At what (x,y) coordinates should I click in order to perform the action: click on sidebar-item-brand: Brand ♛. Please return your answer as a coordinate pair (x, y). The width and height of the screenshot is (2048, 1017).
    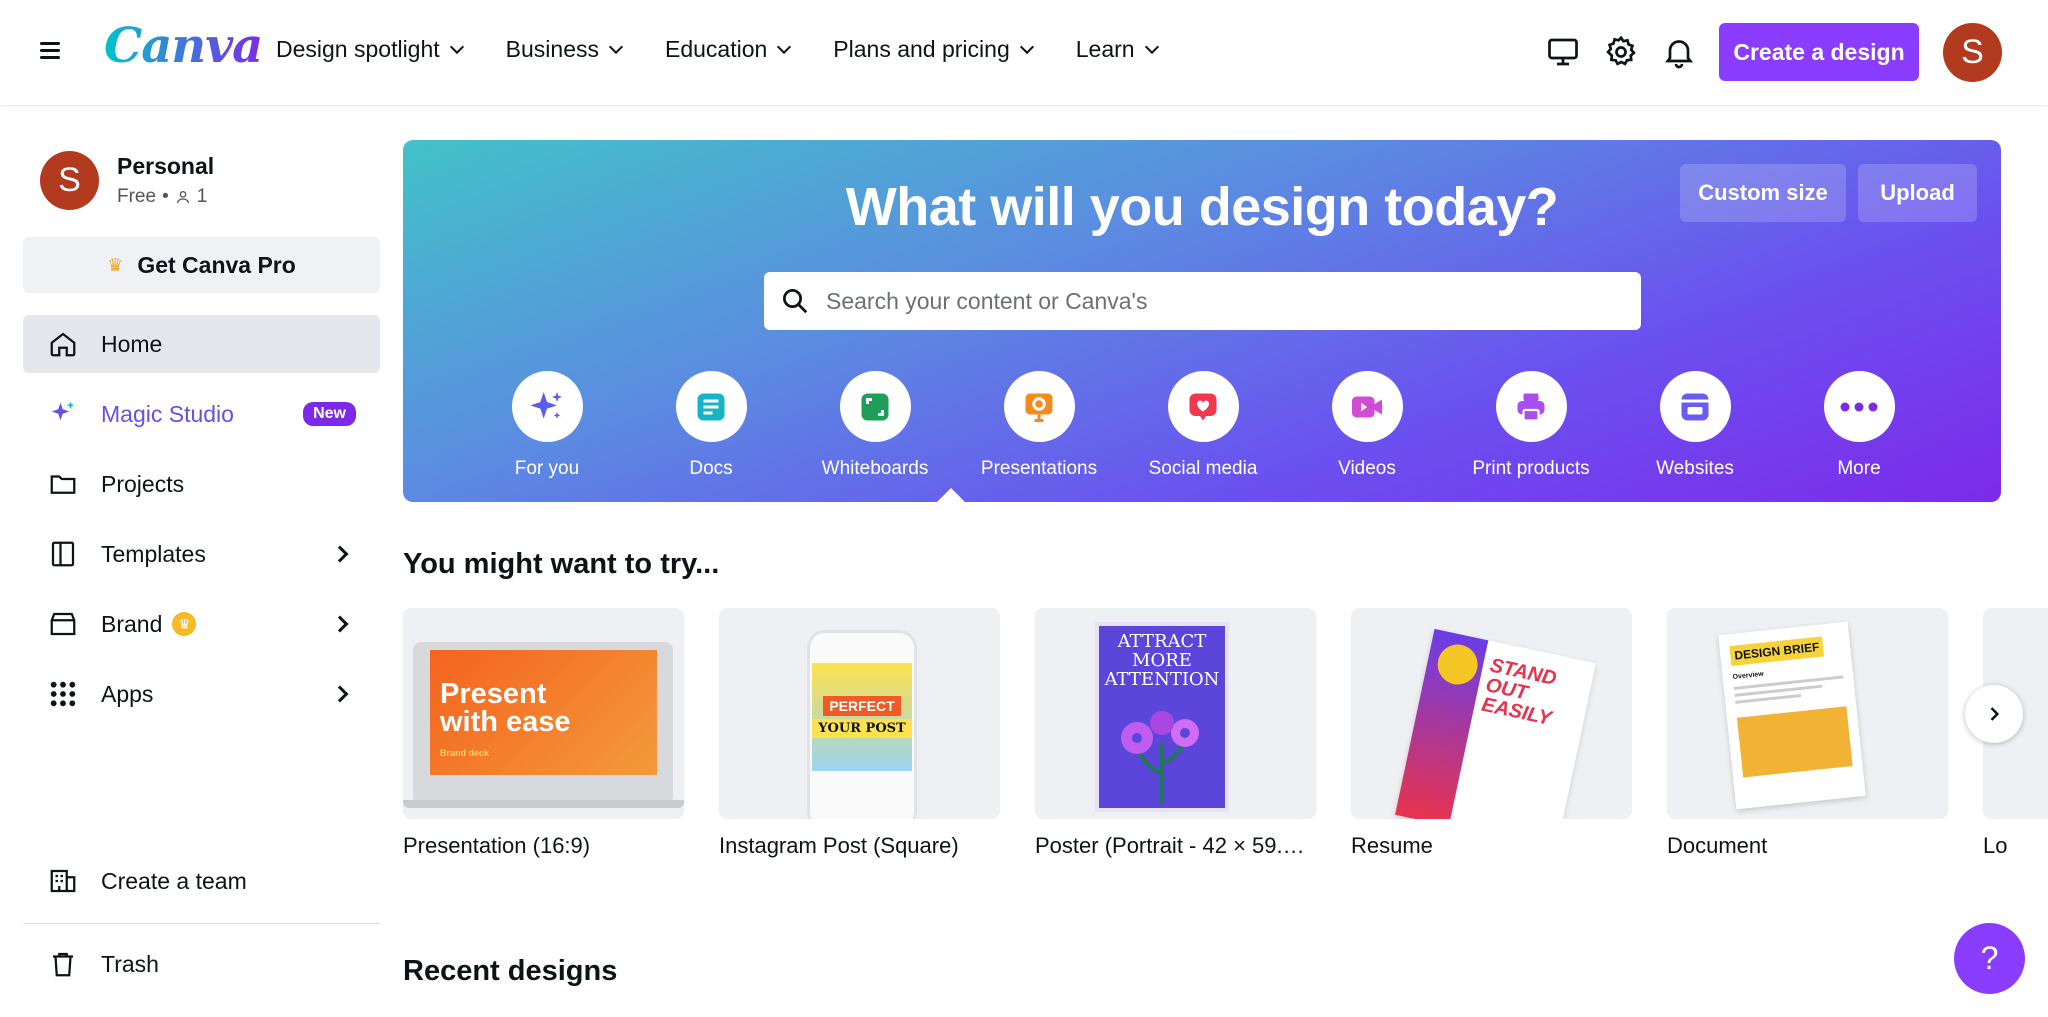
    Looking at the image, I should click on (201, 624).